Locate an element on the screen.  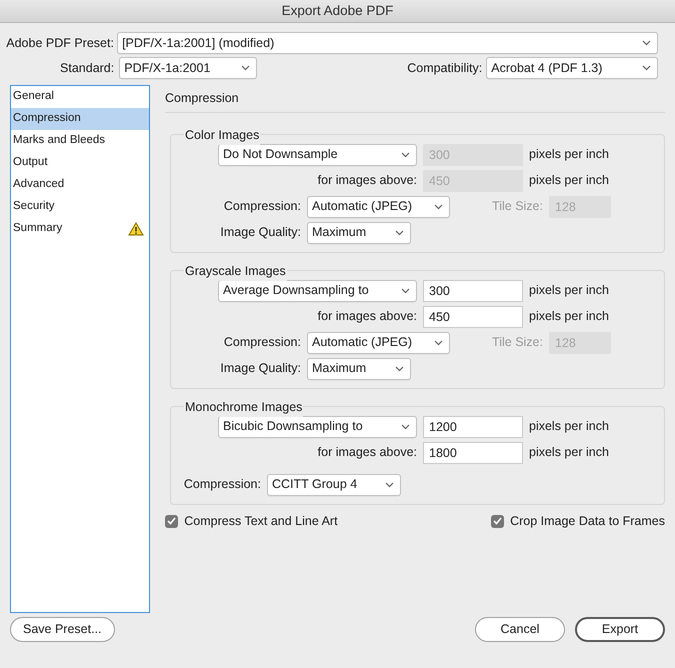
dialog-button: Cancel is located at coordinates (520, 629).